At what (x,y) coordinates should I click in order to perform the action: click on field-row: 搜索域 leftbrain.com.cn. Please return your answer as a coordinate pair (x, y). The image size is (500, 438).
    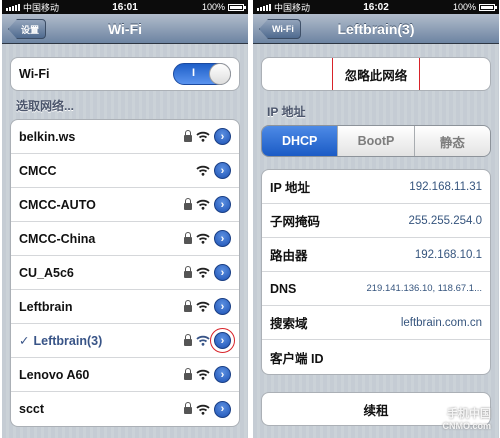
    Looking at the image, I should click on (376, 323).